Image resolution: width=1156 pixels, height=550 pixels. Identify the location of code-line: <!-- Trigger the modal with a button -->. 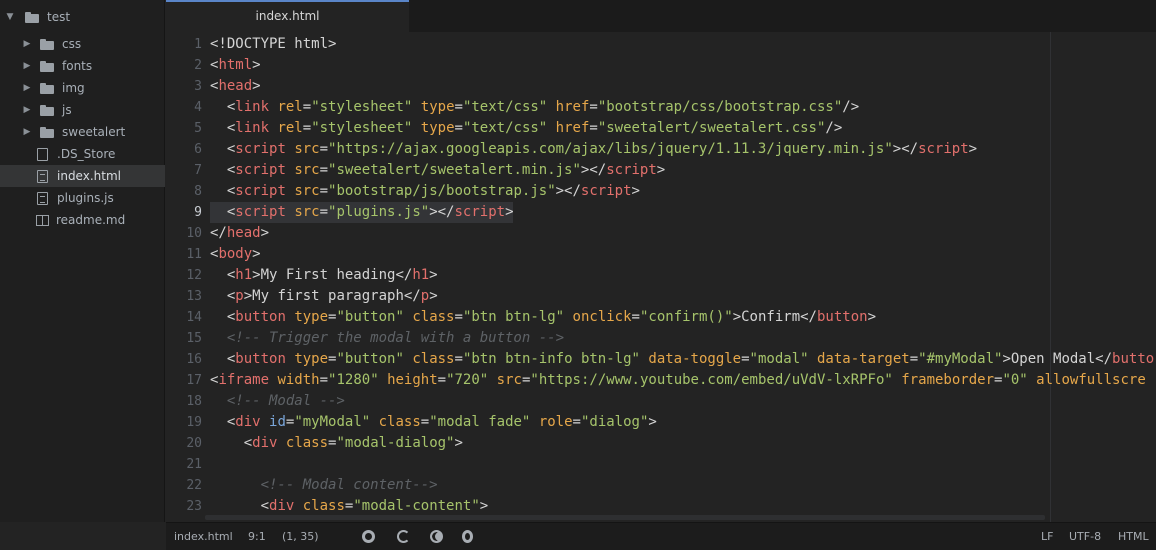
(387, 338).